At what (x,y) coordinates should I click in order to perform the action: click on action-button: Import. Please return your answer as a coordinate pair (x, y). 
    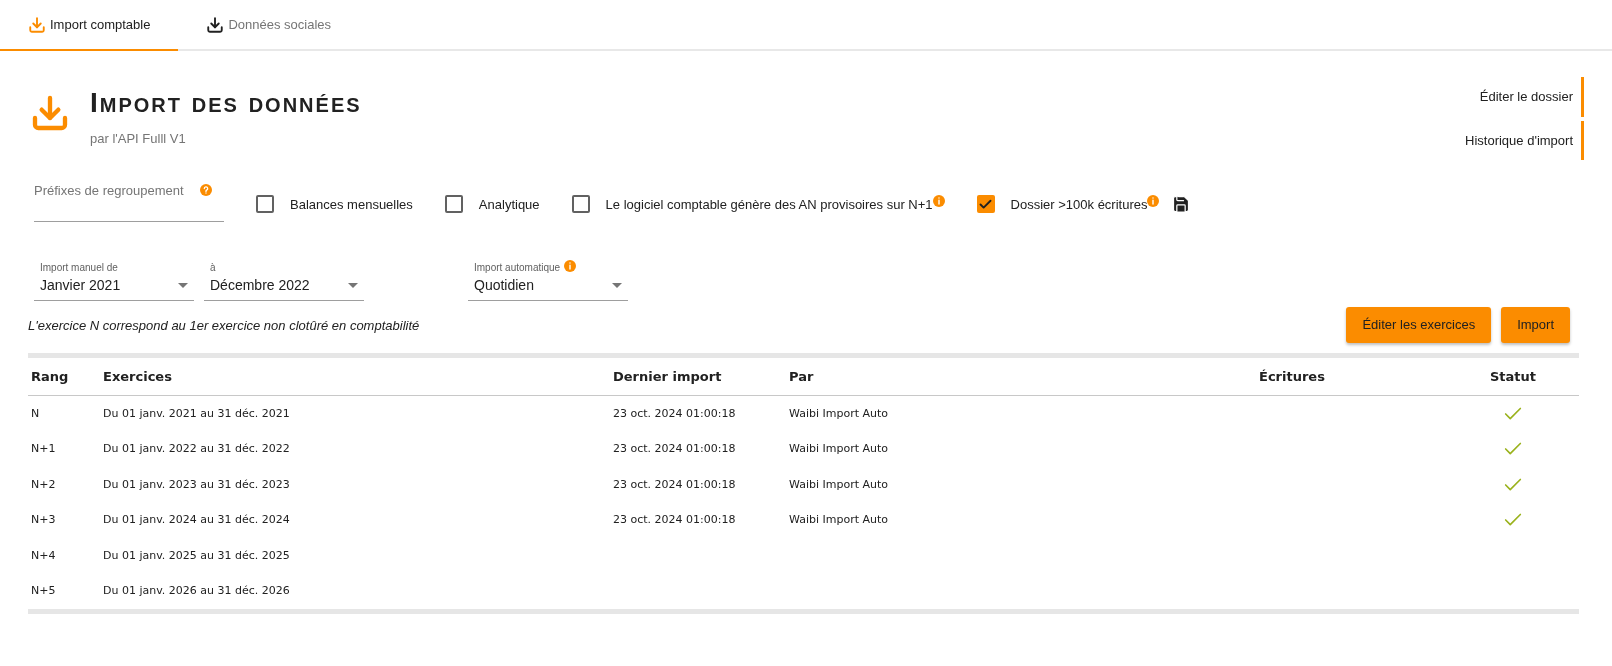
    Looking at the image, I should click on (1535, 325).